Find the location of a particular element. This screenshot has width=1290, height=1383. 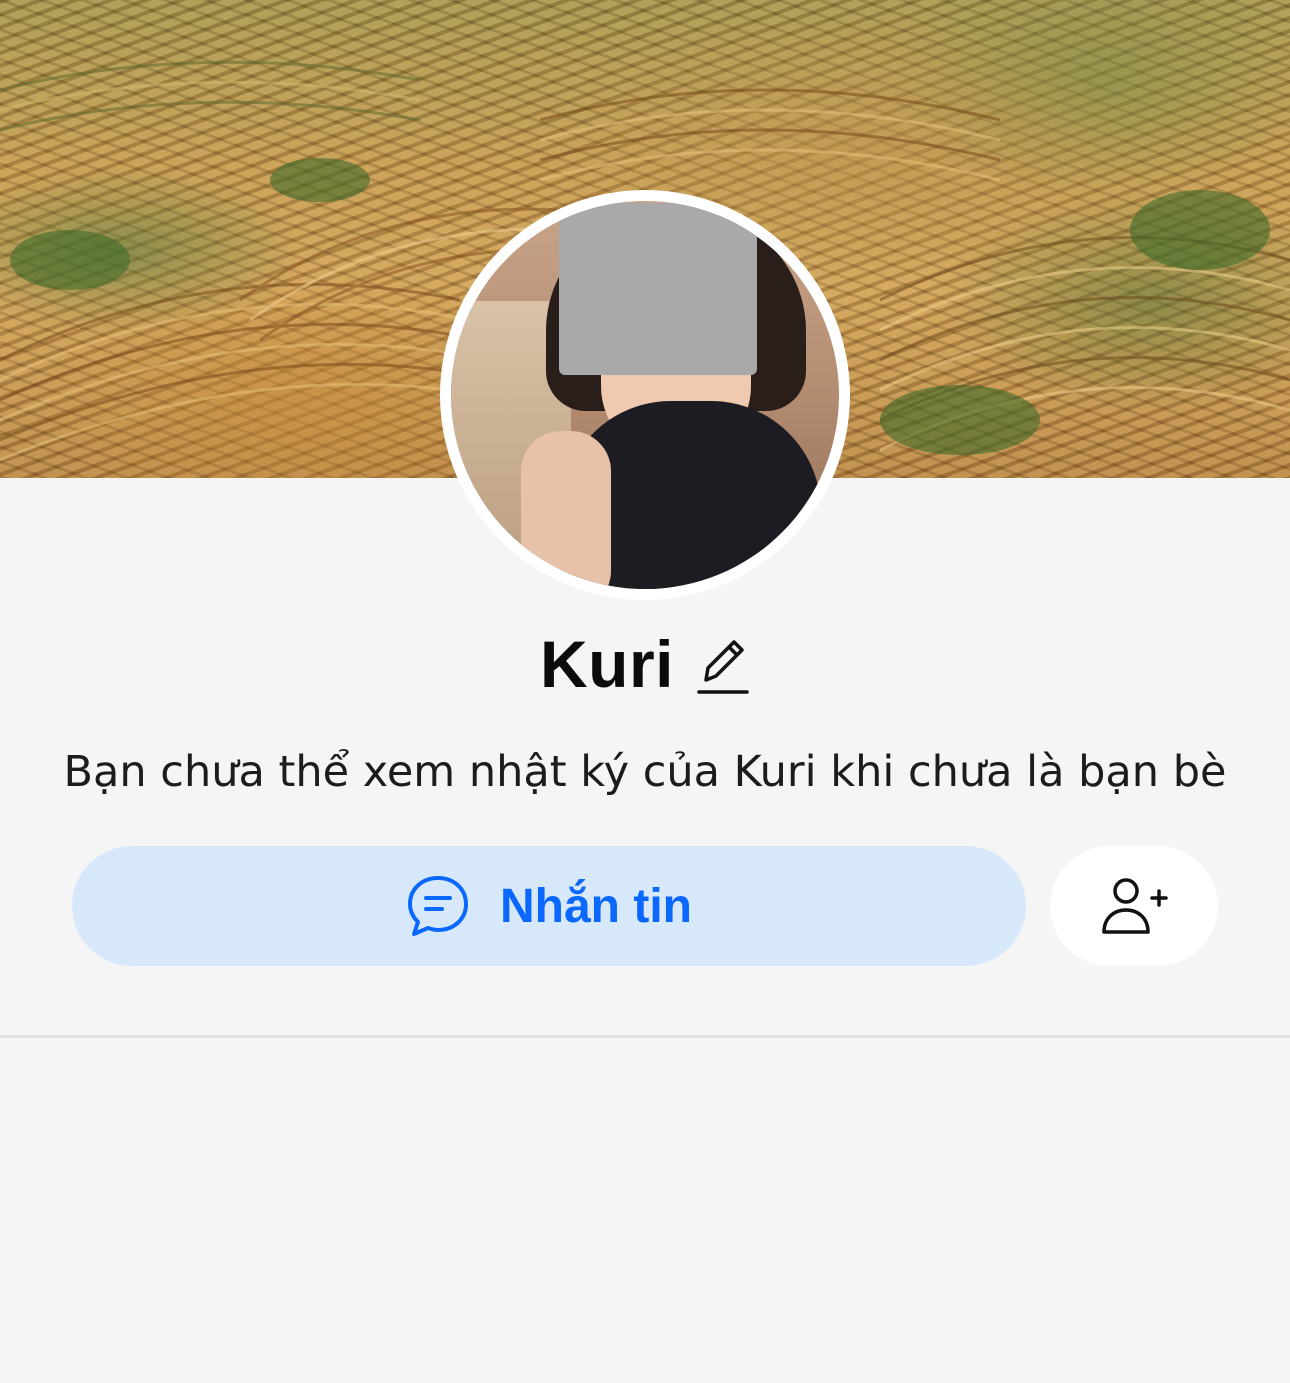

add-friend-icon is located at coordinates (1134, 906).